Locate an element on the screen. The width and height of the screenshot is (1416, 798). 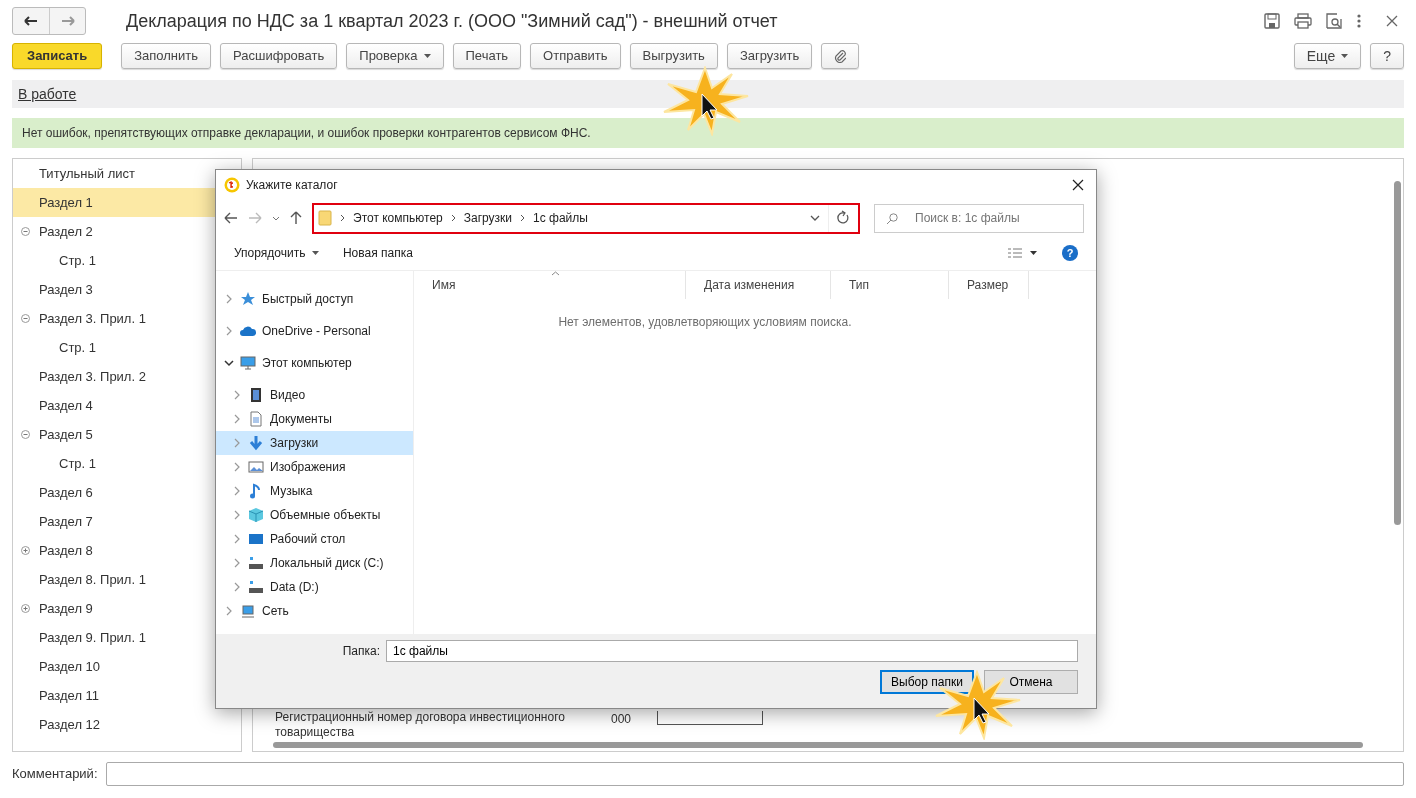
print-icon is located at coordinates (1303, 21).